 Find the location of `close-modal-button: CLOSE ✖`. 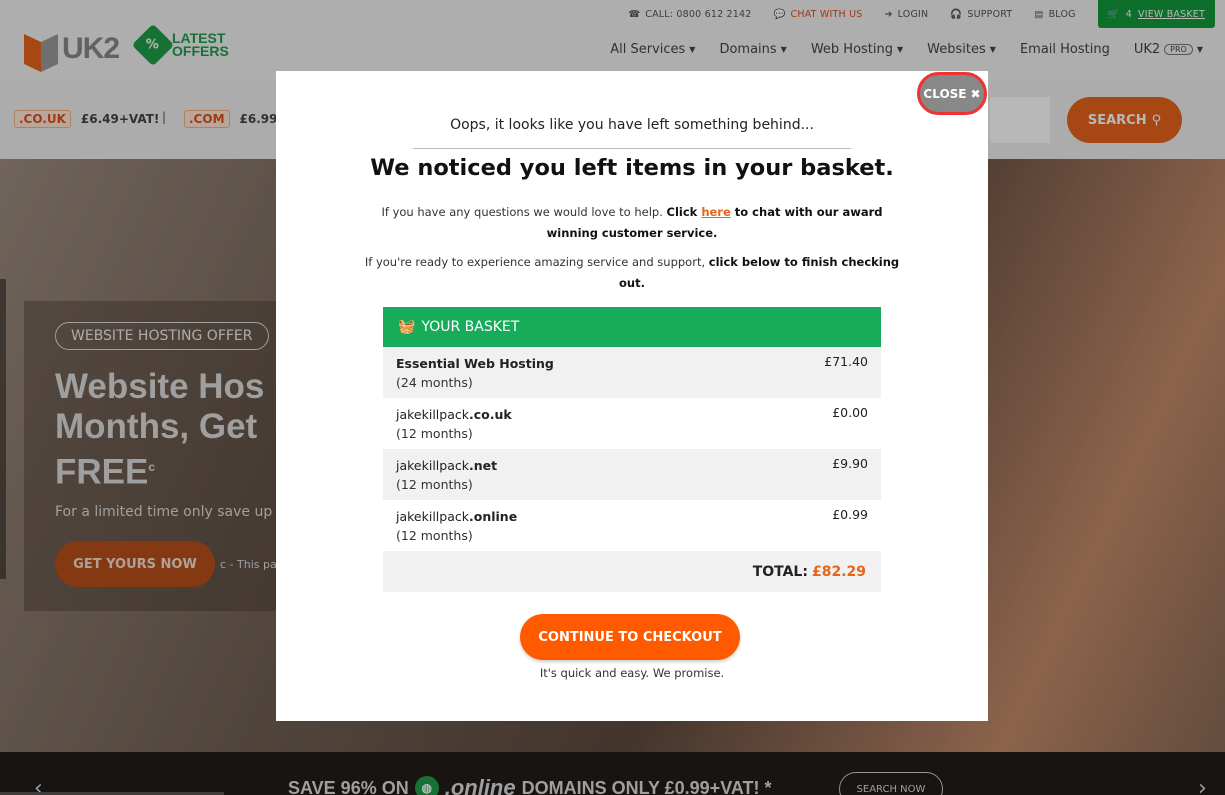

close-modal-button: CLOSE ✖ is located at coordinates (952, 93).